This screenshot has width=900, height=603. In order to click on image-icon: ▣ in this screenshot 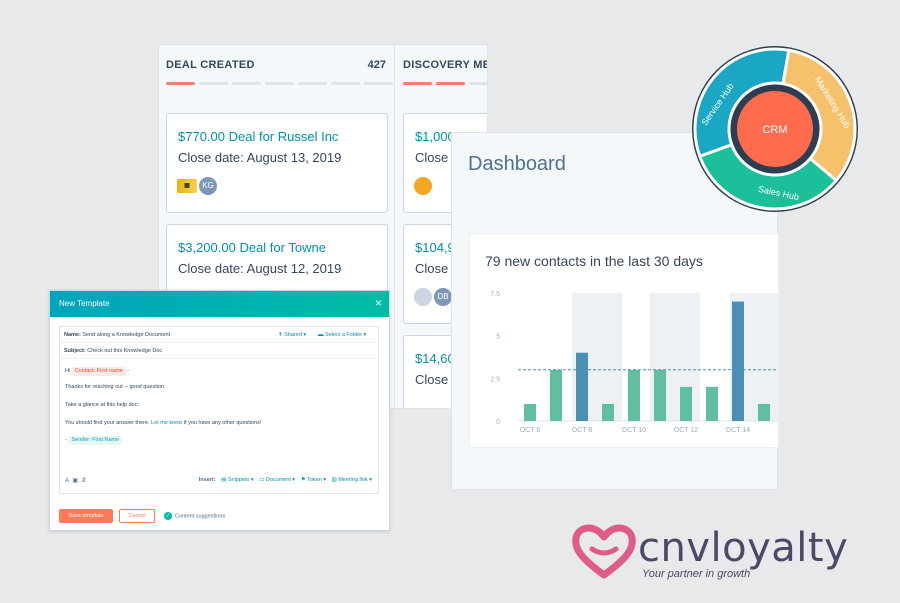, I will do `click(75, 481)`.